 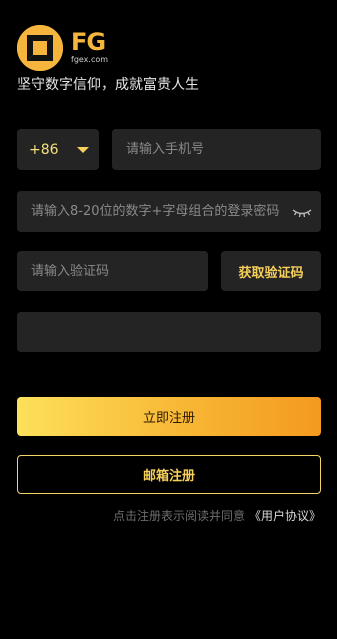 What do you see at coordinates (169, 474) in the screenshot?
I see `email-register-button: 邮箱注册` at bounding box center [169, 474].